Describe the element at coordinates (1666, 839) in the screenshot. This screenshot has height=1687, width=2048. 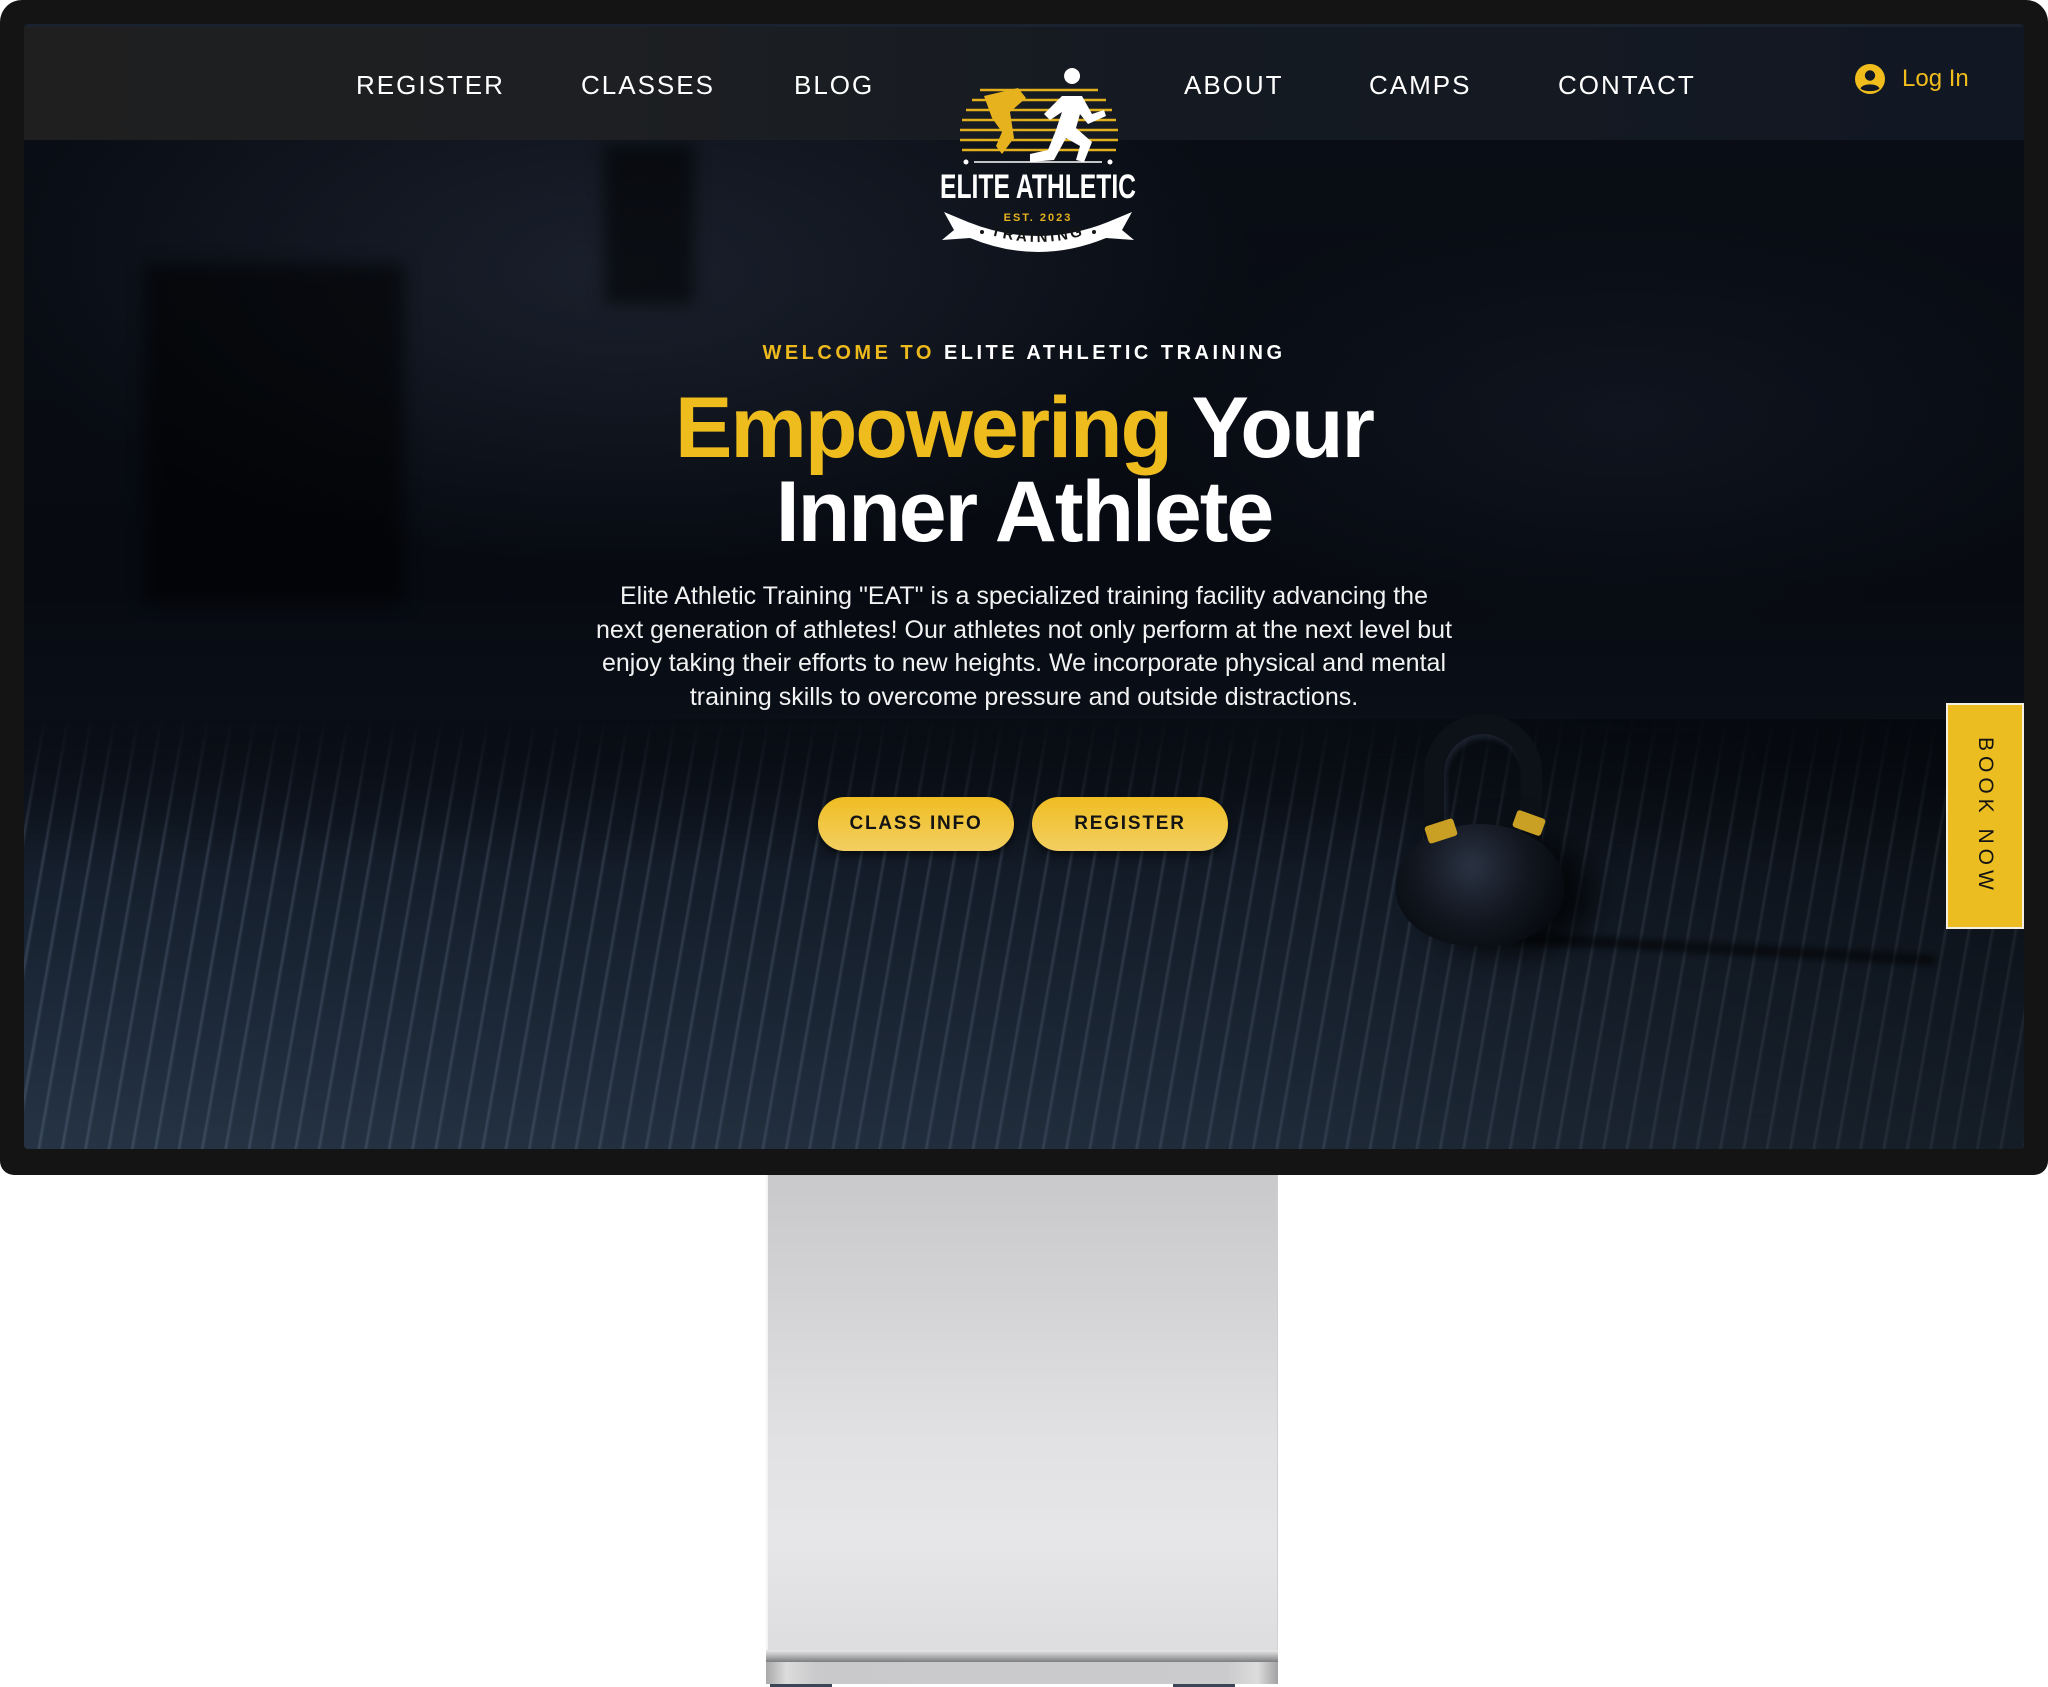
I see `kettlebell-image` at that location.